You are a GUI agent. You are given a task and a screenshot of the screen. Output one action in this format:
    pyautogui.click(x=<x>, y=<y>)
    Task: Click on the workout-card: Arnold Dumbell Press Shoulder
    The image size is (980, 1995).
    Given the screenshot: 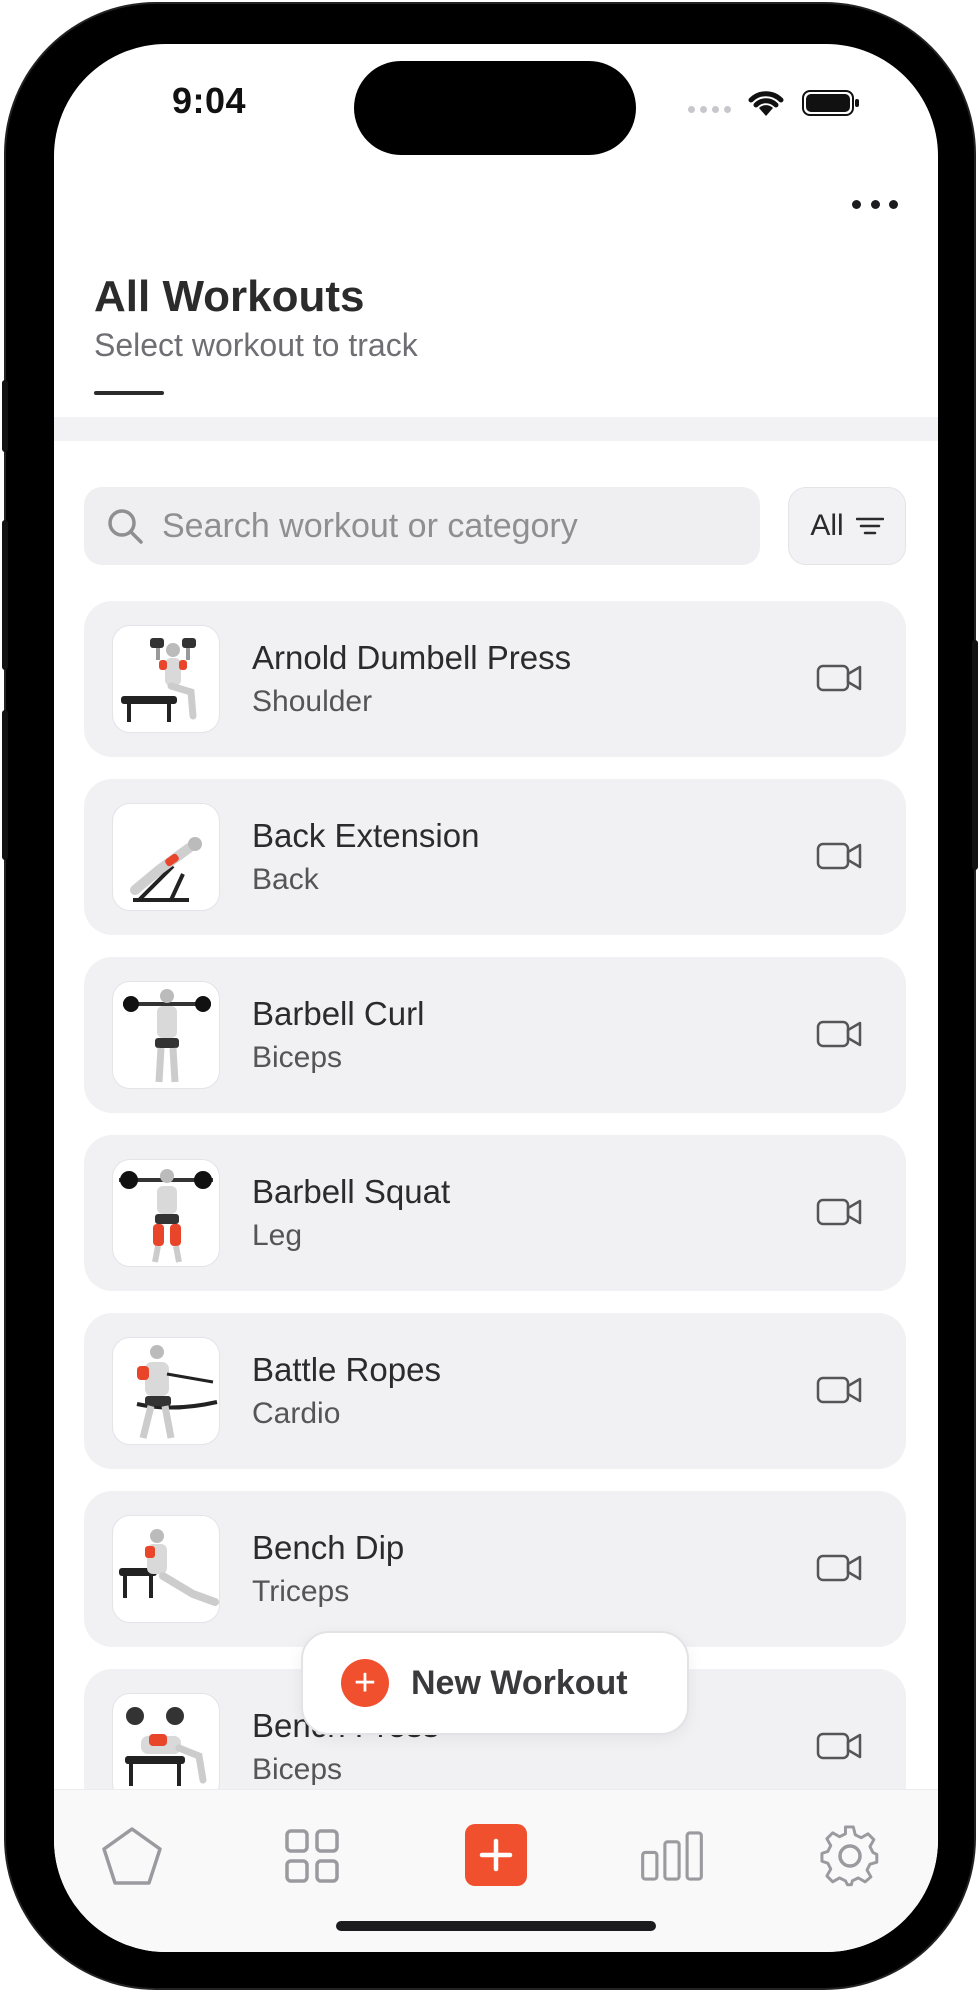 What is the action you would take?
    pyautogui.click(x=495, y=679)
    